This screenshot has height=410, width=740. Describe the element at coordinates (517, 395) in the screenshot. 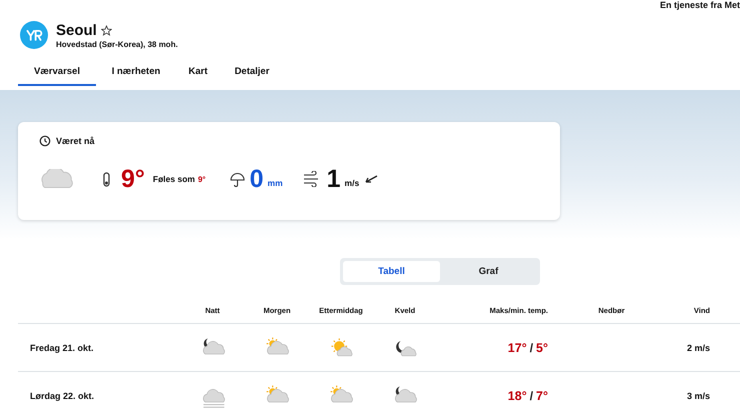

I see `max-temperature: 18°` at that location.